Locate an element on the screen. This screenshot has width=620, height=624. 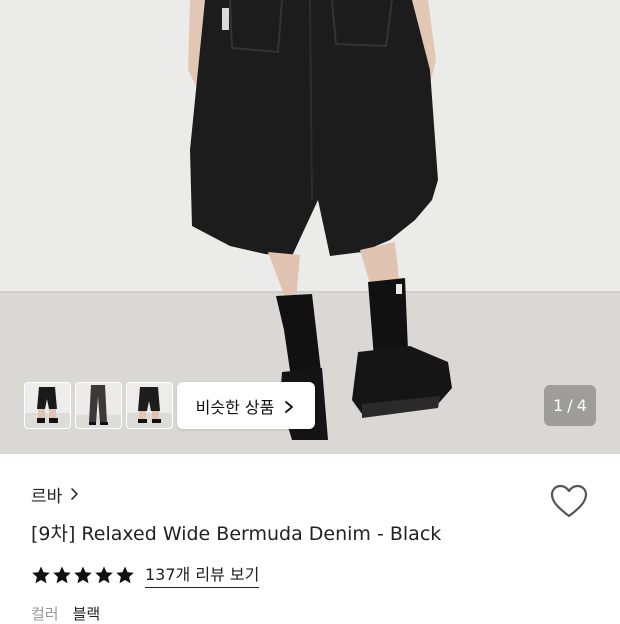
option-label: 컬러 is located at coordinates (45, 614).